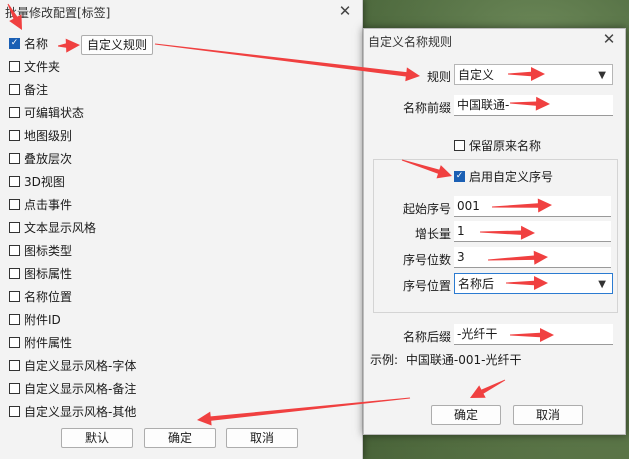 Image resolution: width=629 pixels, height=459 pixels. What do you see at coordinates (58, 13) in the screenshot?
I see `batch-dialog-title: 批量修改配置[标签]` at bounding box center [58, 13].